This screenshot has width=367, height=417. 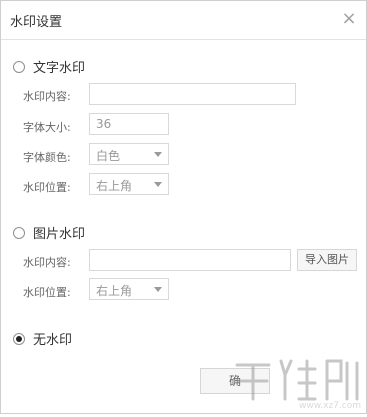 What do you see at coordinates (47, 157) in the screenshot?
I see `font-color-label: 字体颜色:` at bounding box center [47, 157].